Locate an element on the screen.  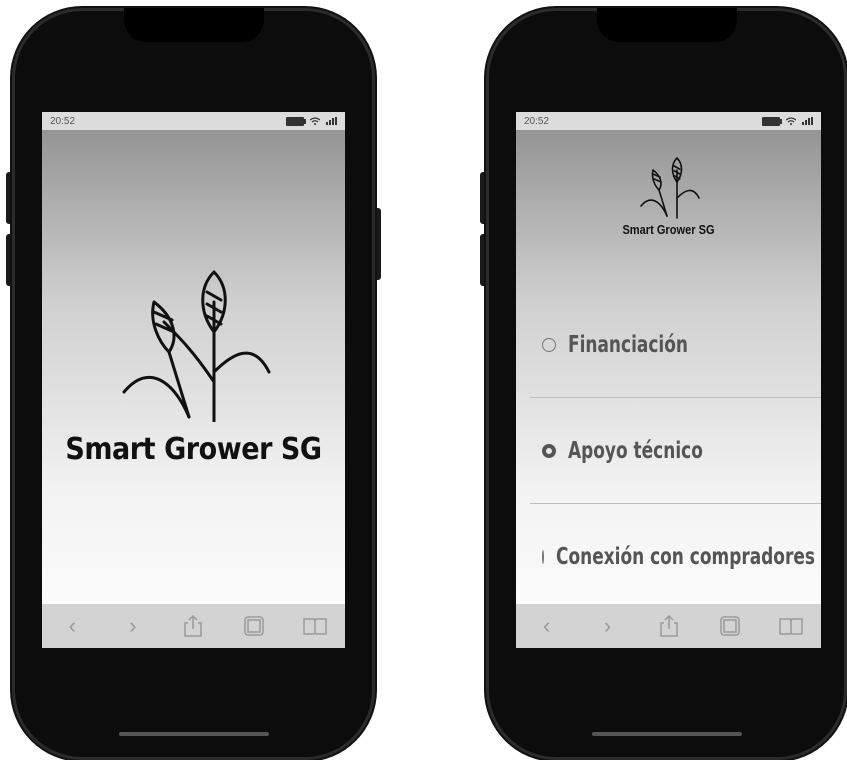
brand-label: Smart Grower SG is located at coordinates (668, 229).